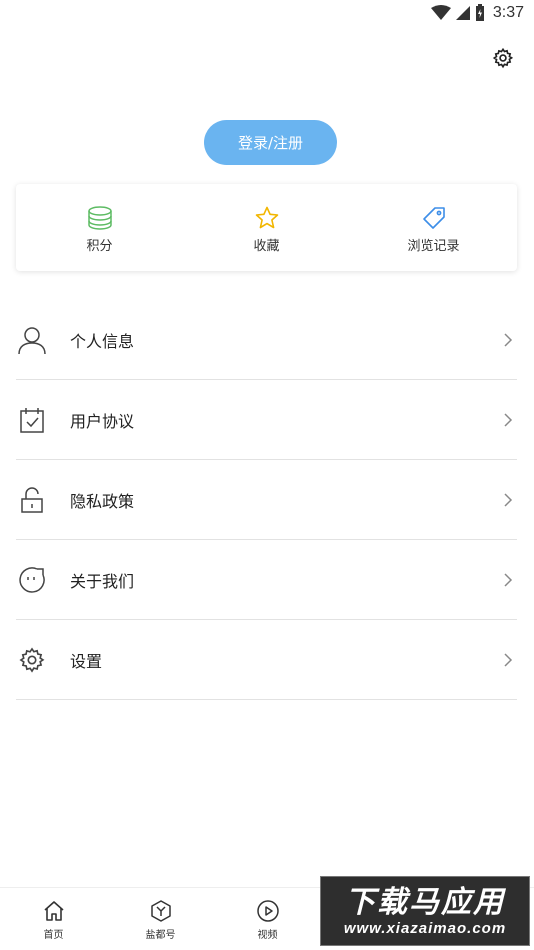 Image resolution: width=534 pixels, height=950 pixels. I want to click on menu-item-about-us: 关于我们, so click(266, 580).